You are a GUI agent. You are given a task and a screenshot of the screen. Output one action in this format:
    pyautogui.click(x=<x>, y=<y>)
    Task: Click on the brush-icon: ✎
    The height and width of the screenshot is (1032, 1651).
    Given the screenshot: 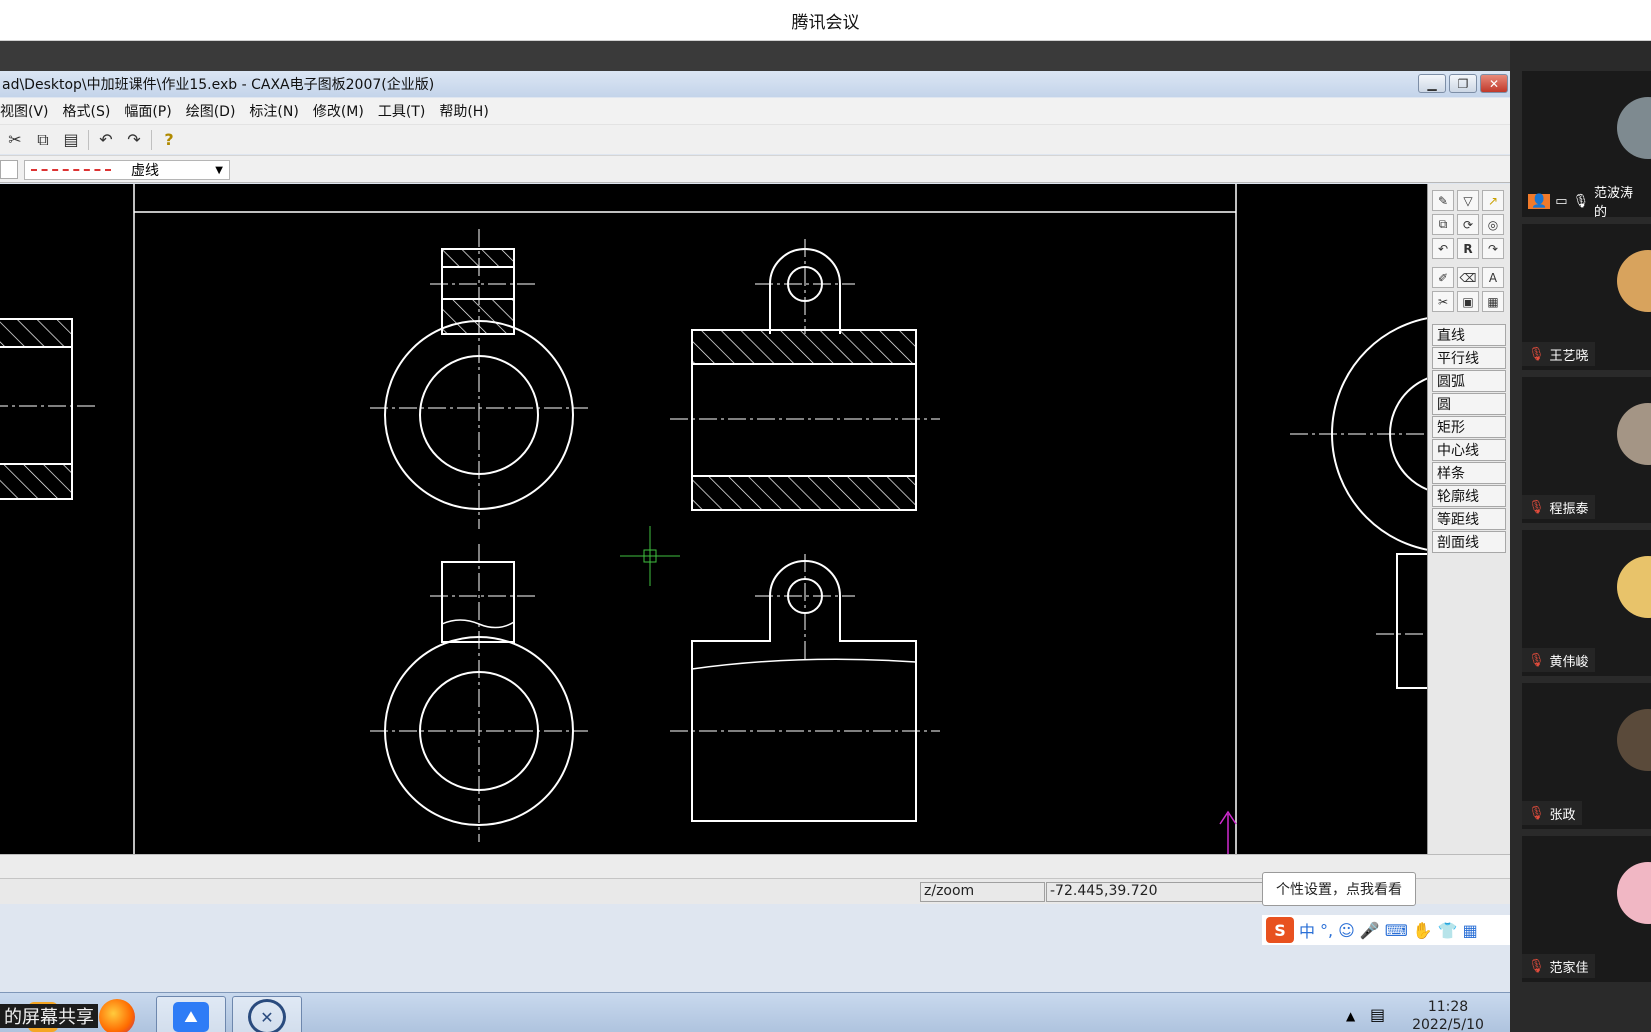 What is the action you would take?
    pyautogui.click(x=1443, y=200)
    